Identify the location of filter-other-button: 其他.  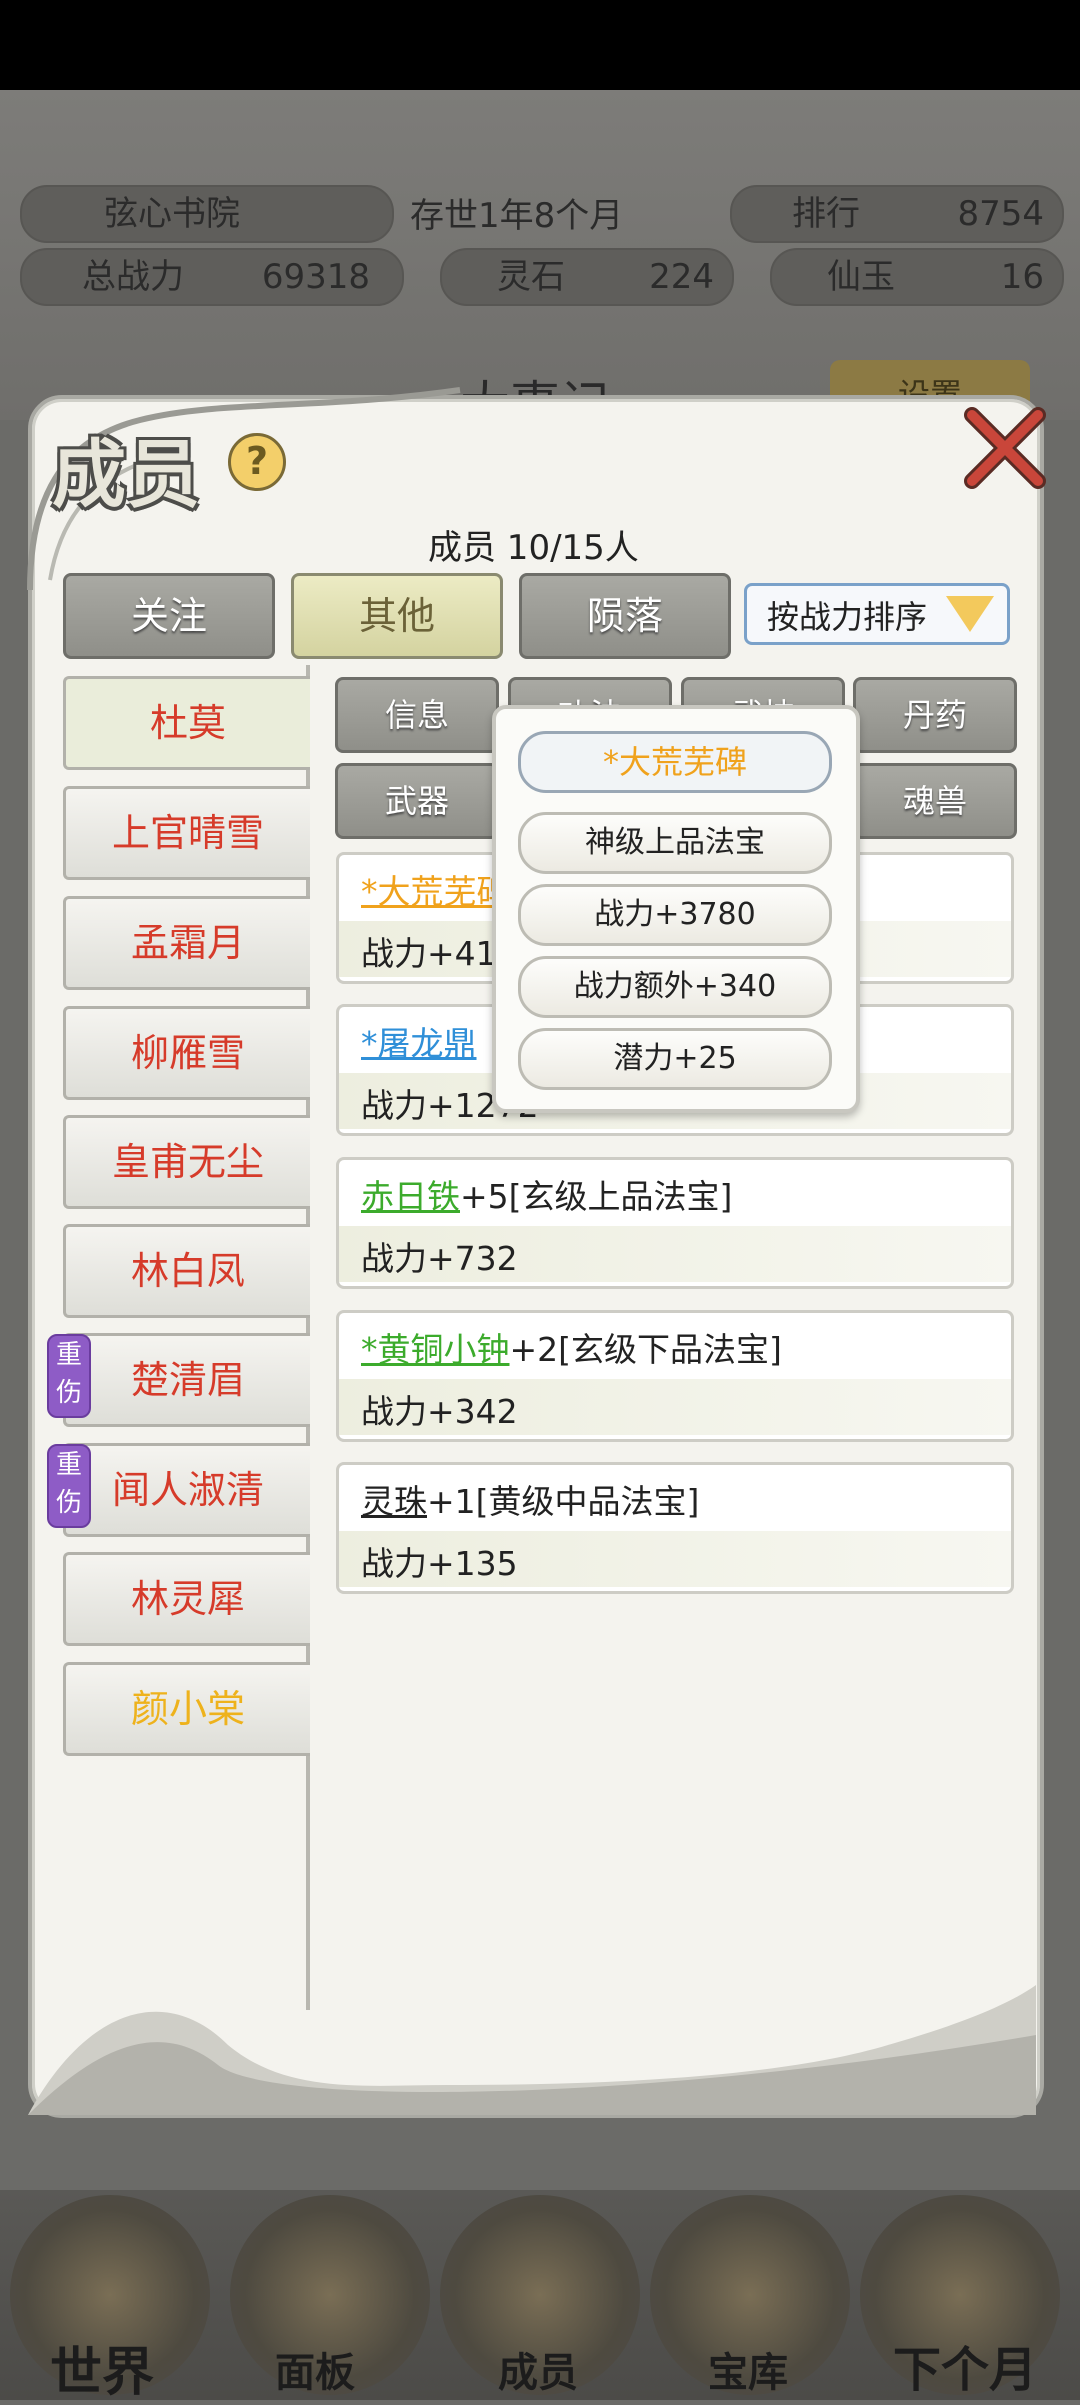
(397, 616).